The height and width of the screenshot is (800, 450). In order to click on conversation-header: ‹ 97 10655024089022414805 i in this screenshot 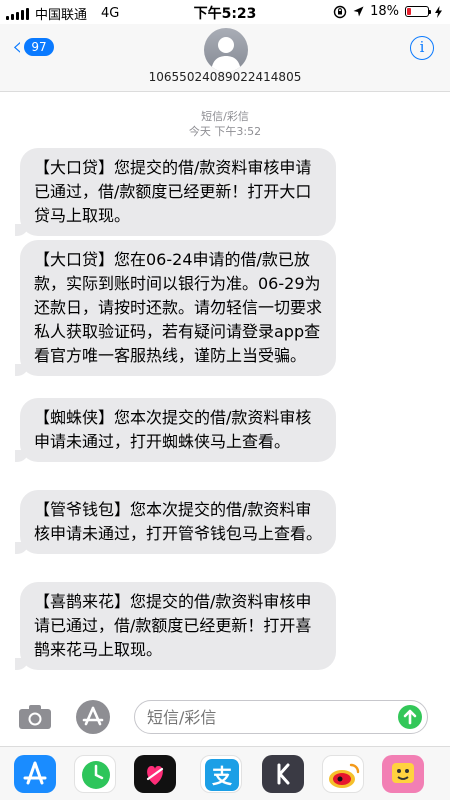, I will do `click(225, 58)`.